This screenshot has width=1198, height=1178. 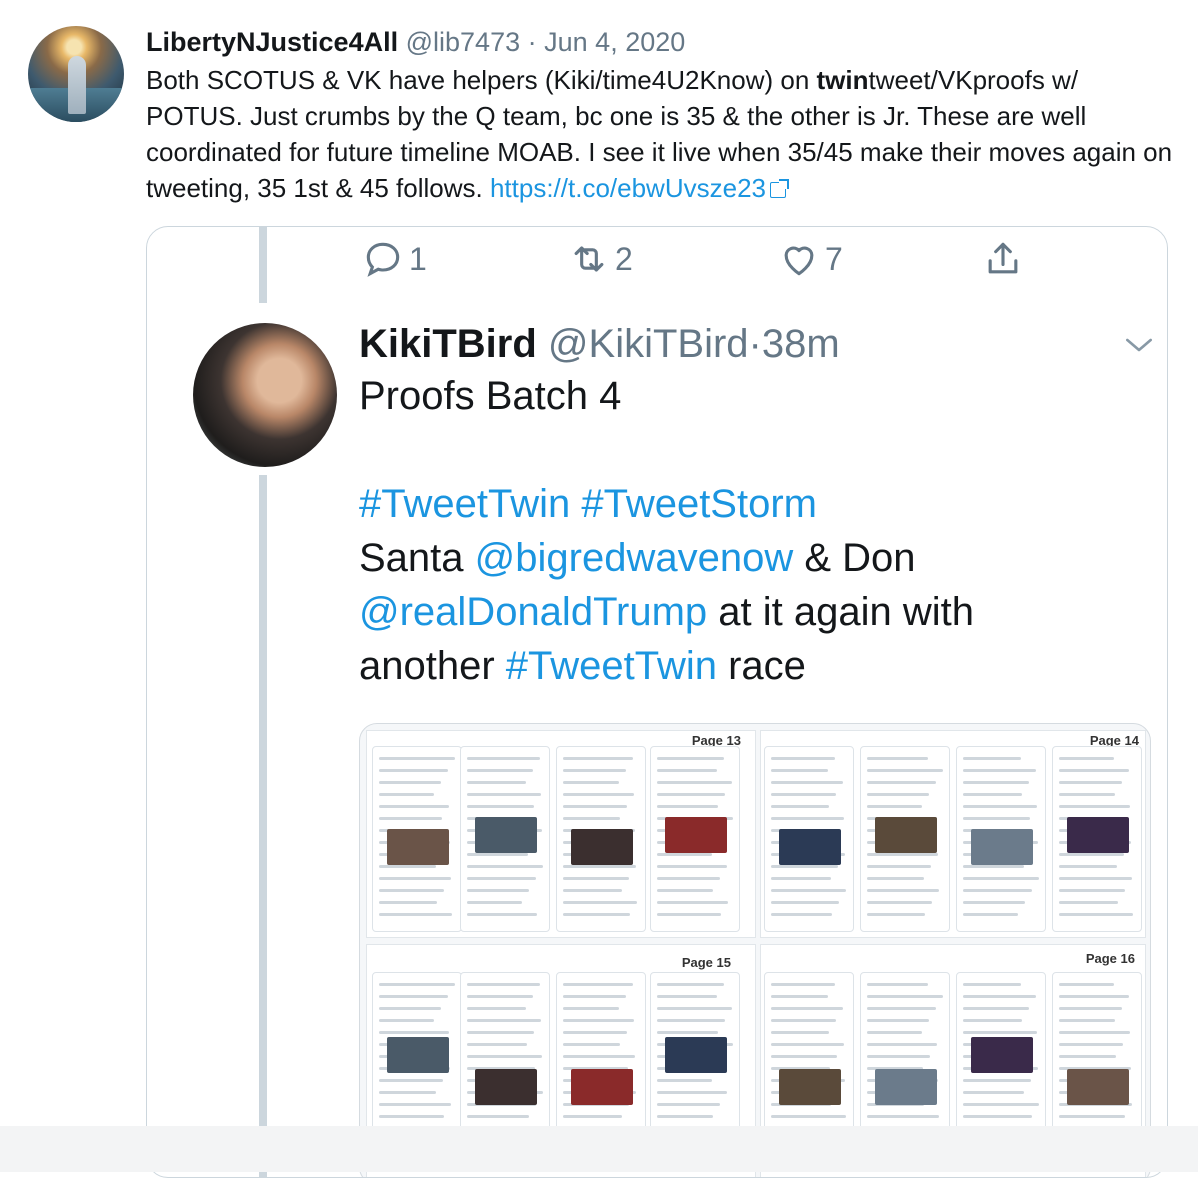 What do you see at coordinates (272, 42) in the screenshot?
I see `author-name: LibertyNJustice4All` at bounding box center [272, 42].